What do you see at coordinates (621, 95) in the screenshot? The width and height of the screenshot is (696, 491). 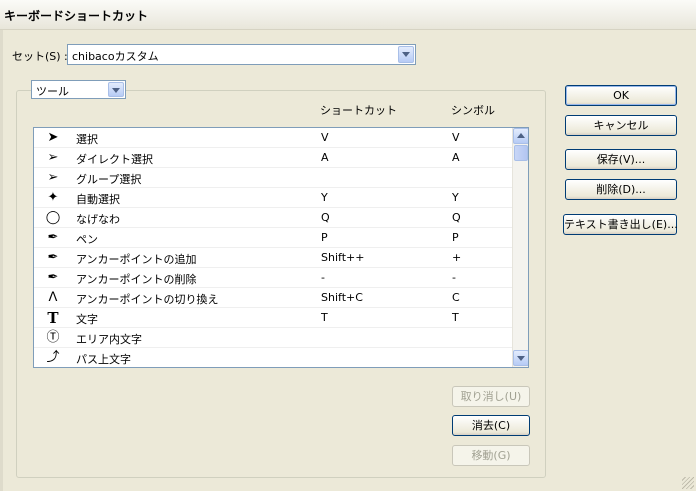 I see `ok-button: OK` at bounding box center [621, 95].